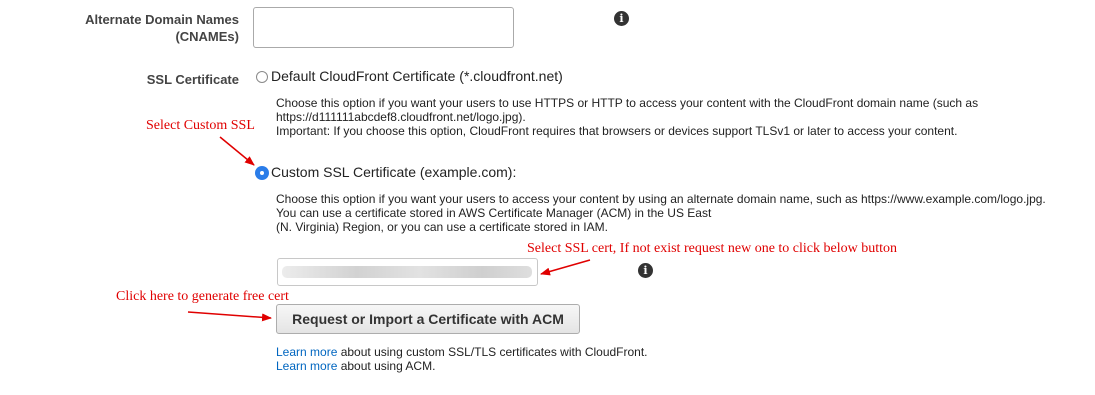 The width and height of the screenshot is (1095, 395). Describe the element at coordinates (565, 267) in the screenshot. I see `arrow-to-cert-select` at that location.